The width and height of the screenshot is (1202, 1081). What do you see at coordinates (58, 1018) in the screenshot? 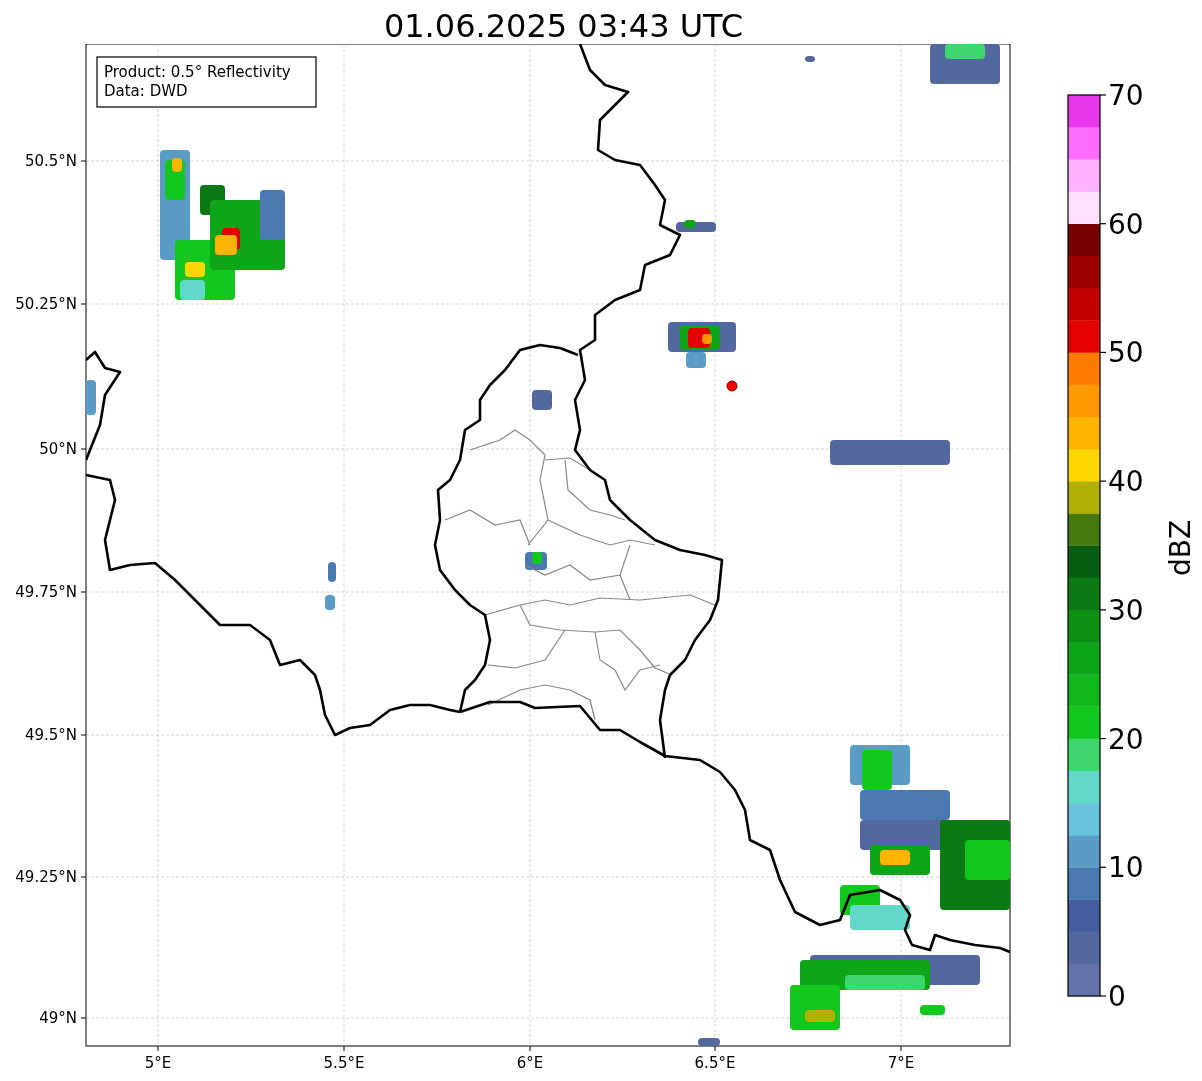
I see `axis-tick-label: 49°N` at bounding box center [58, 1018].